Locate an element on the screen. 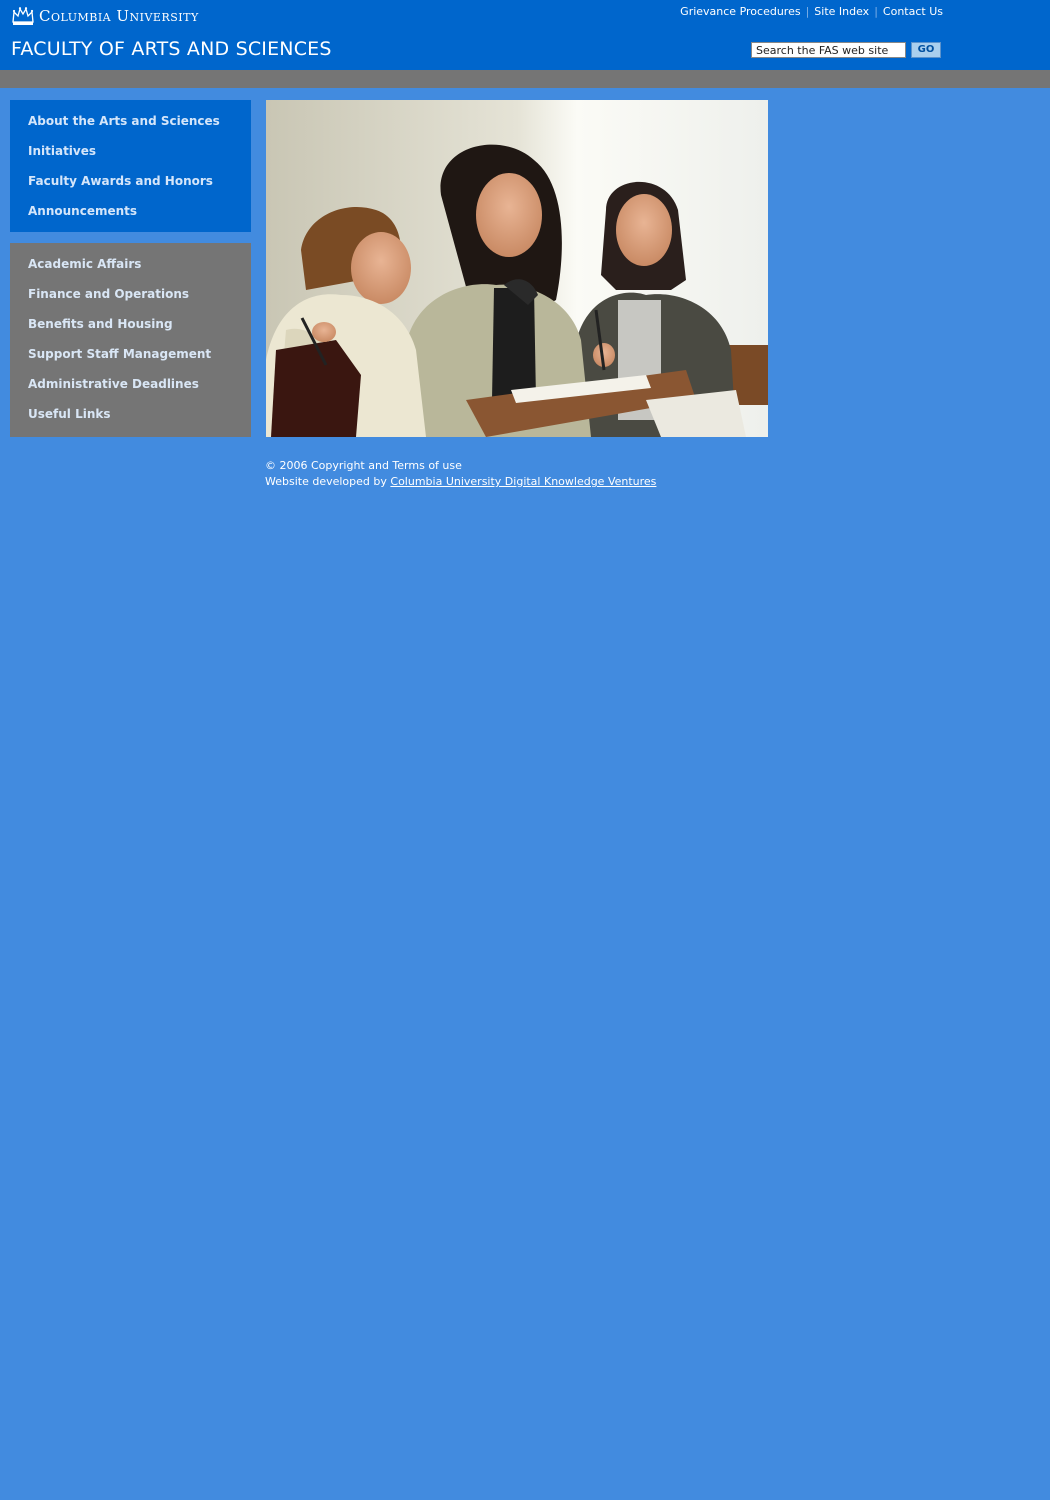 The image size is (1050, 1500). nav-item-admin-deadlines: Administrative Deadlines is located at coordinates (139, 384).